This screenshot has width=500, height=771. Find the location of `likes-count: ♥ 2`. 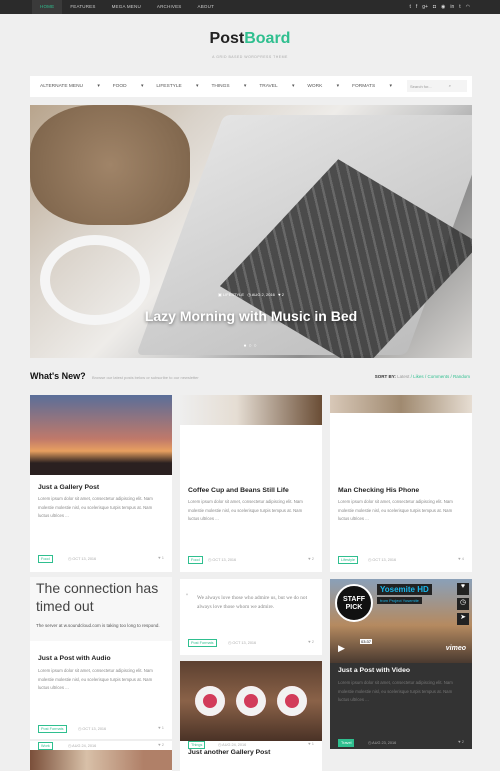

likes-count: ♥ 2 is located at coordinates (311, 558).